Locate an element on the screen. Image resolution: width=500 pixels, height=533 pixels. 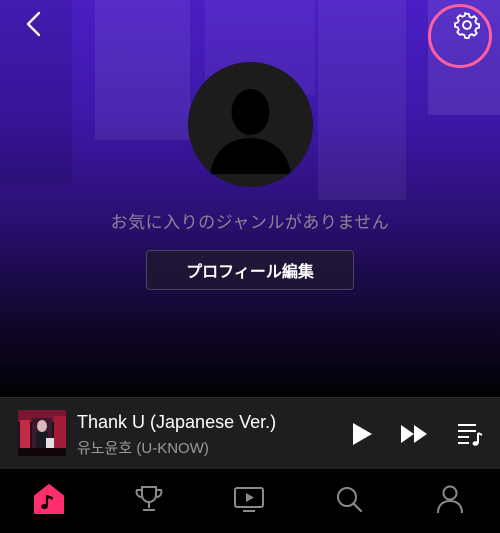
album-cover-image is located at coordinates (42, 433).